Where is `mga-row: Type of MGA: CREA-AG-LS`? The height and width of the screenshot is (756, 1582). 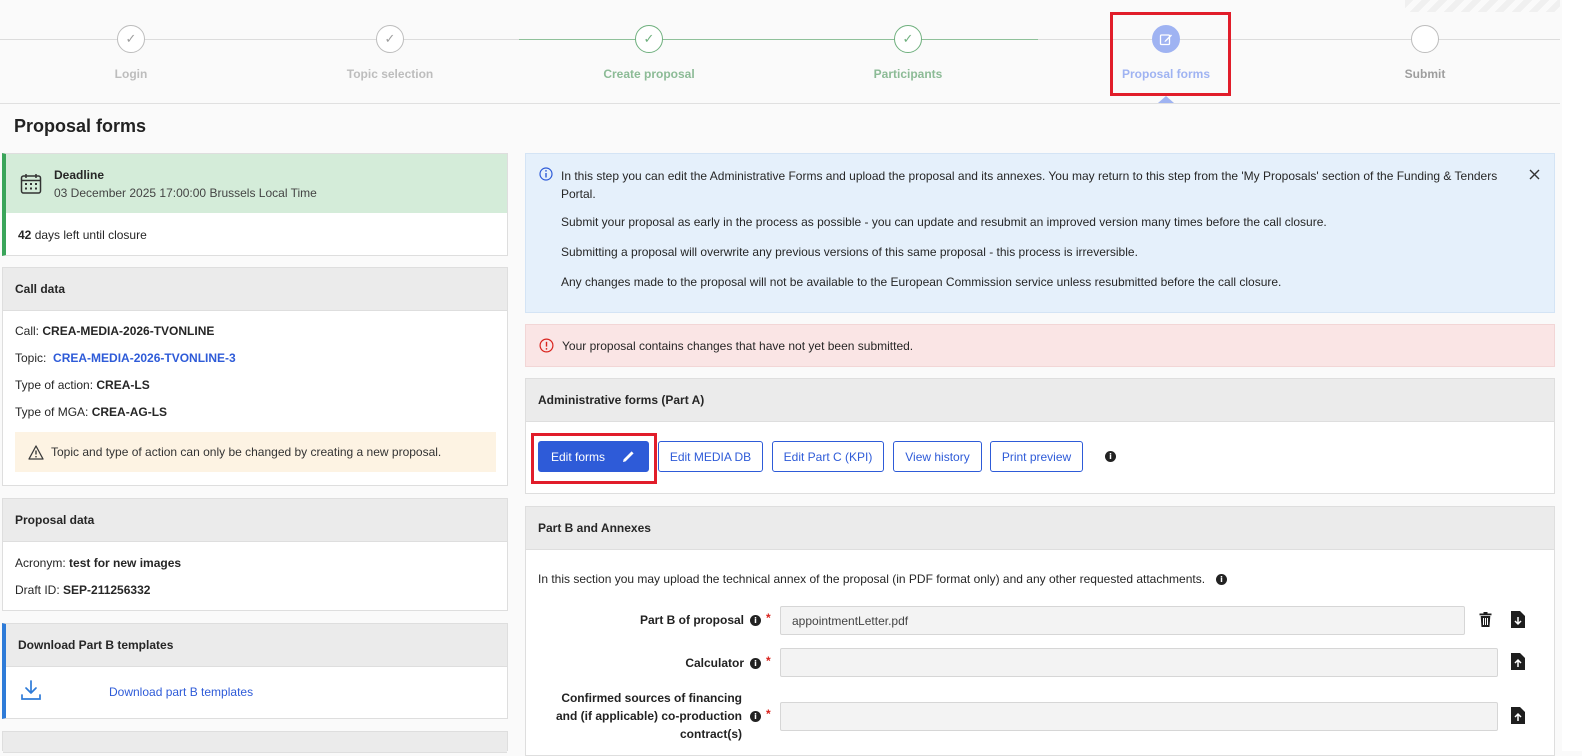 mga-row: Type of MGA: CREA-AG-LS is located at coordinates (91, 412).